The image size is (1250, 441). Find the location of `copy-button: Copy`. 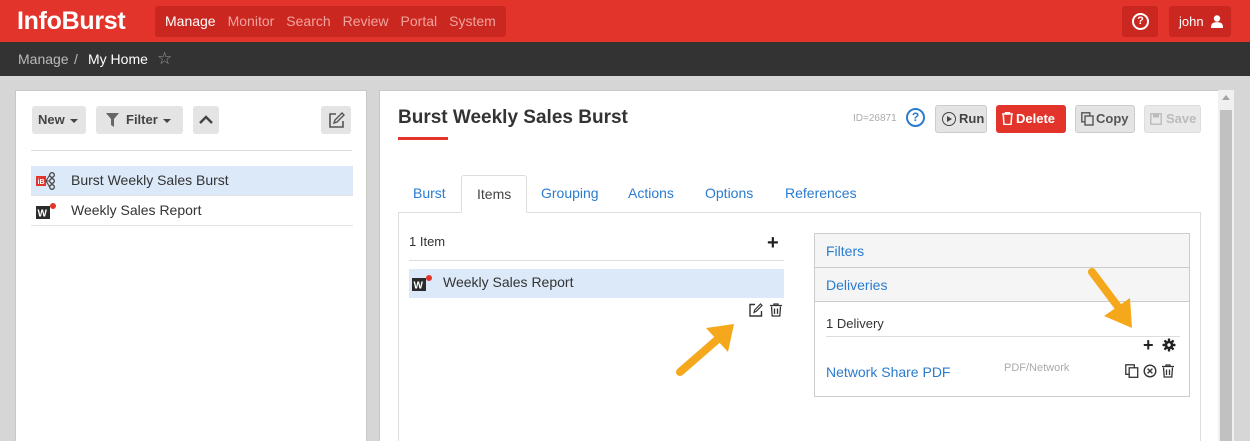

copy-button: Copy is located at coordinates (1105, 119).